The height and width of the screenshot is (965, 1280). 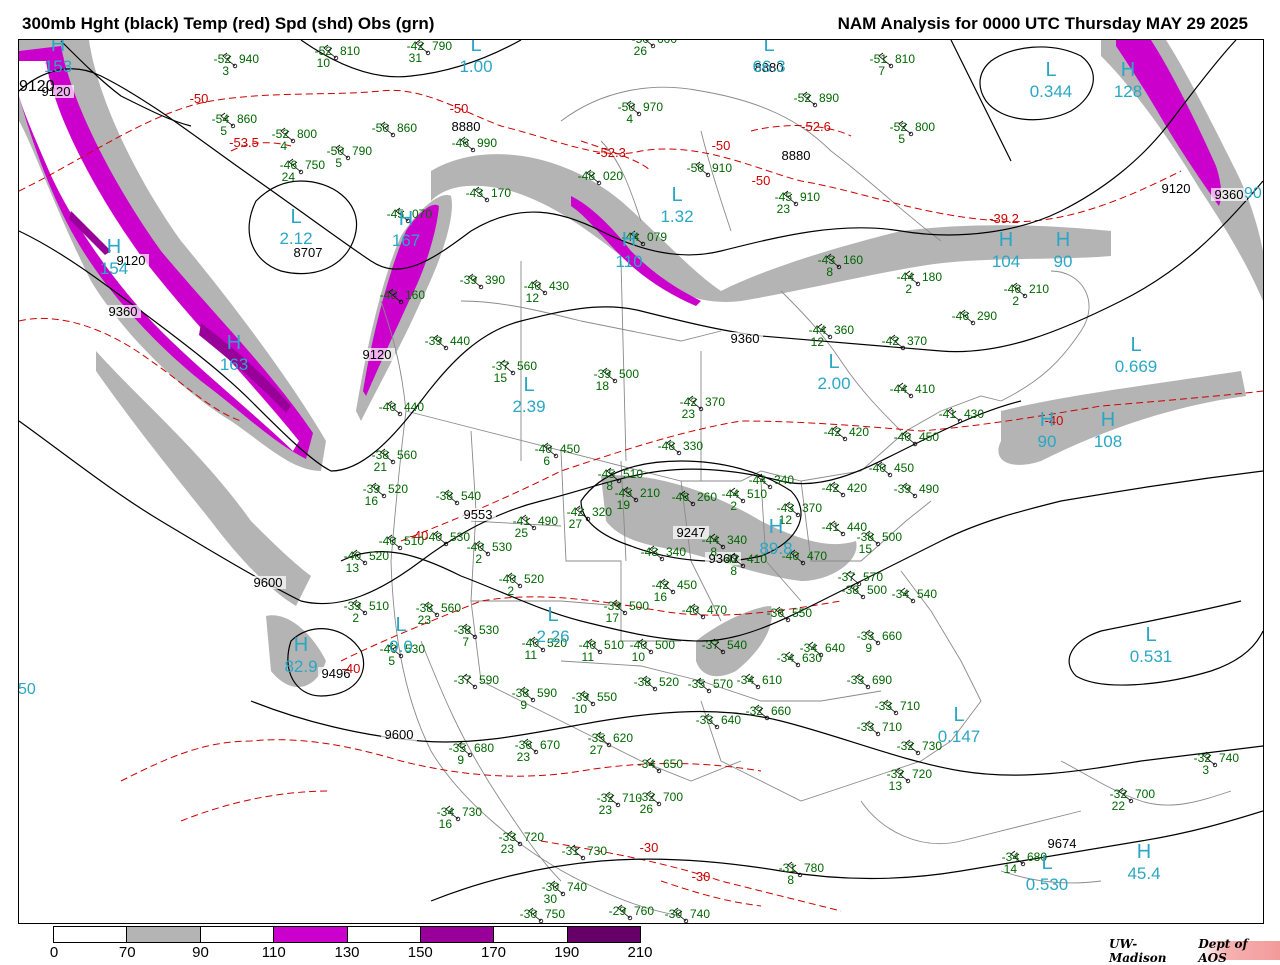 What do you see at coordinates (595, 703) in the screenshot?
I see `station-plot: -39 55010` at bounding box center [595, 703].